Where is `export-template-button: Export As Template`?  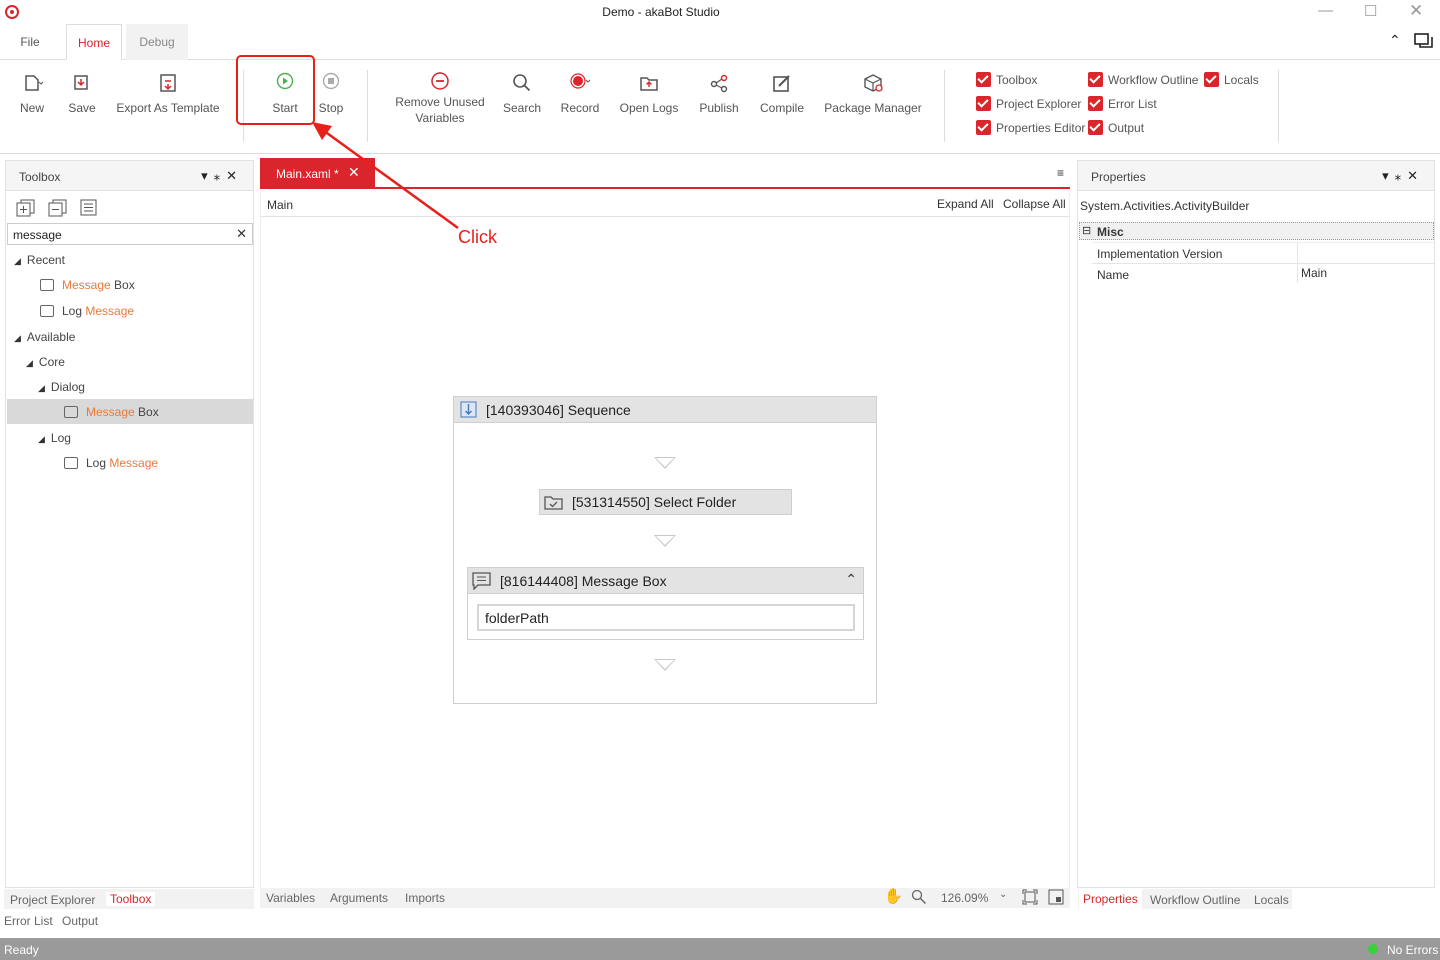
export-template-button: Export As Template is located at coordinates (168, 94).